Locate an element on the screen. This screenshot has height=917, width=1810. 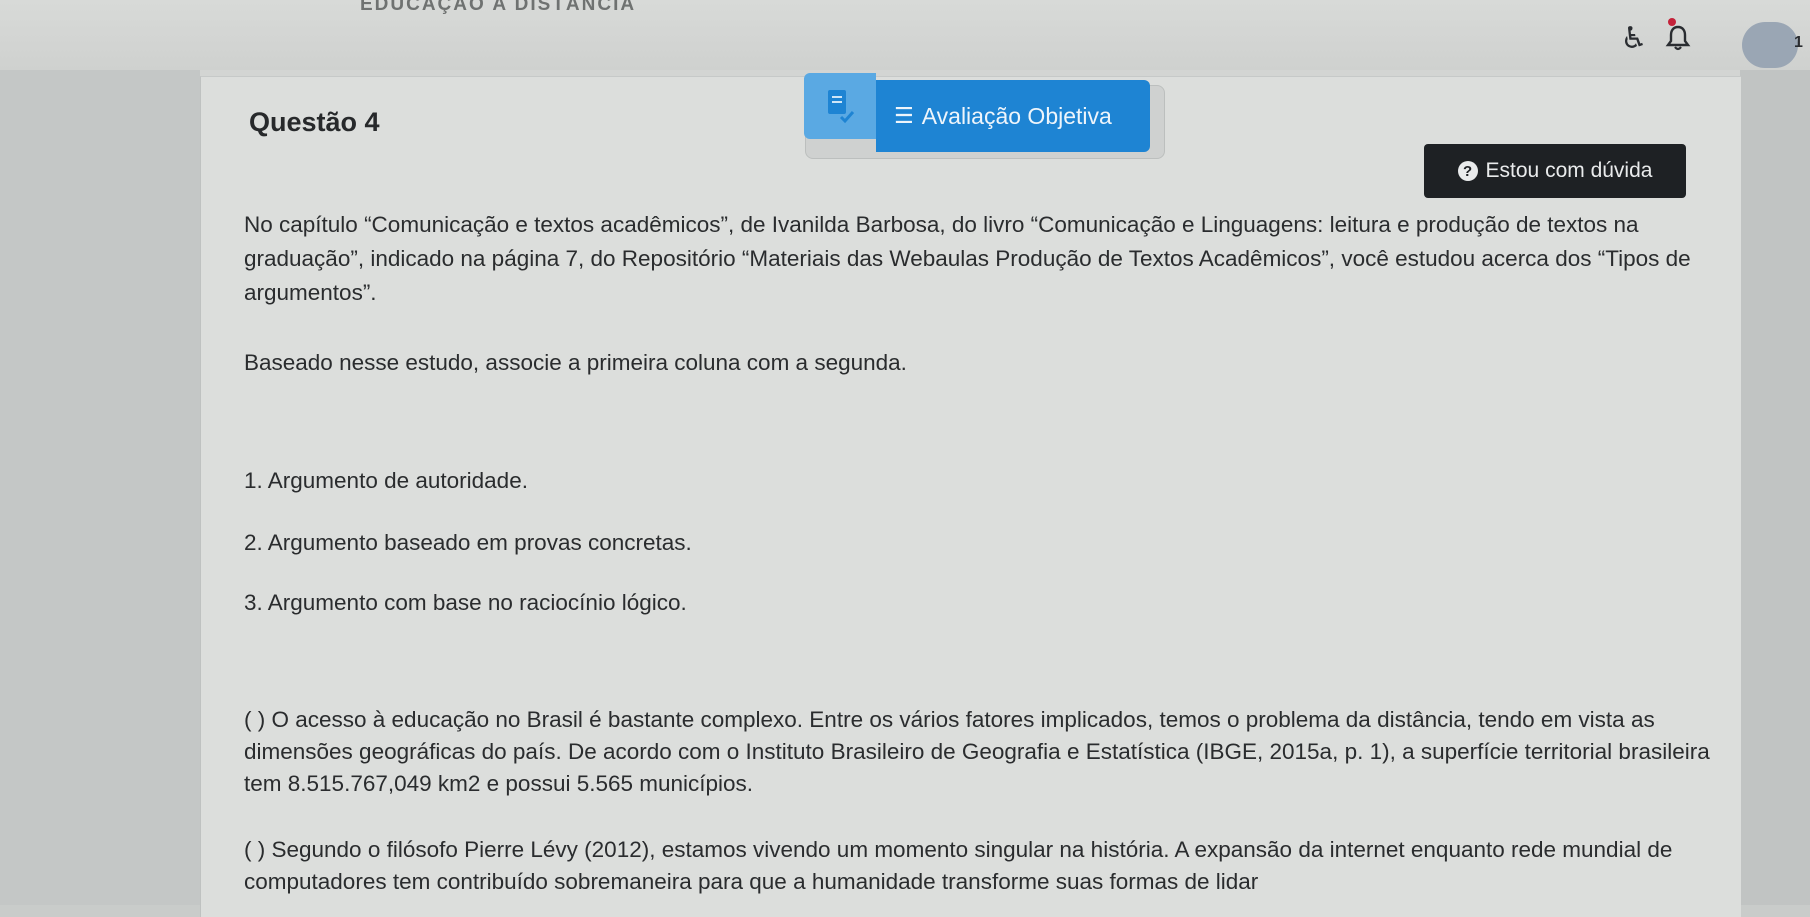
site-title: EDUCAÇÃO A DISTÂNCIA is located at coordinates (498, 7).